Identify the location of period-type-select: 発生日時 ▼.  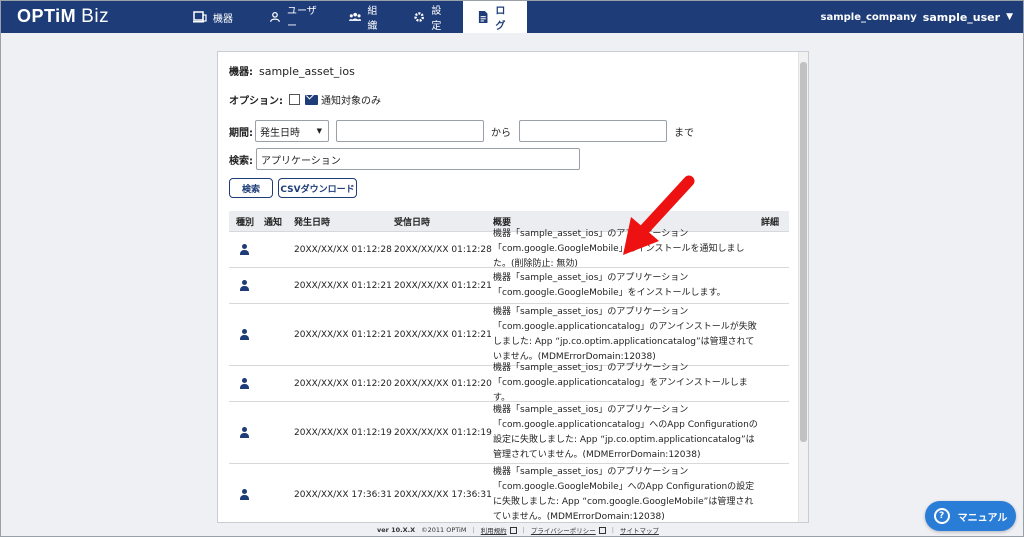
(292, 131).